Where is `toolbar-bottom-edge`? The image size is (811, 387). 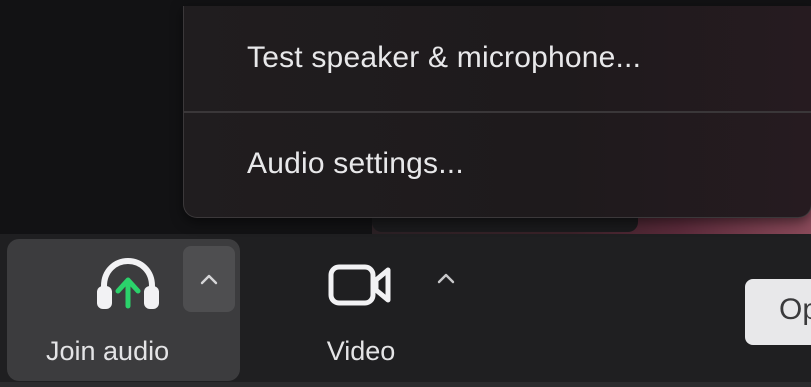 toolbar-bottom-edge is located at coordinates (405, 384).